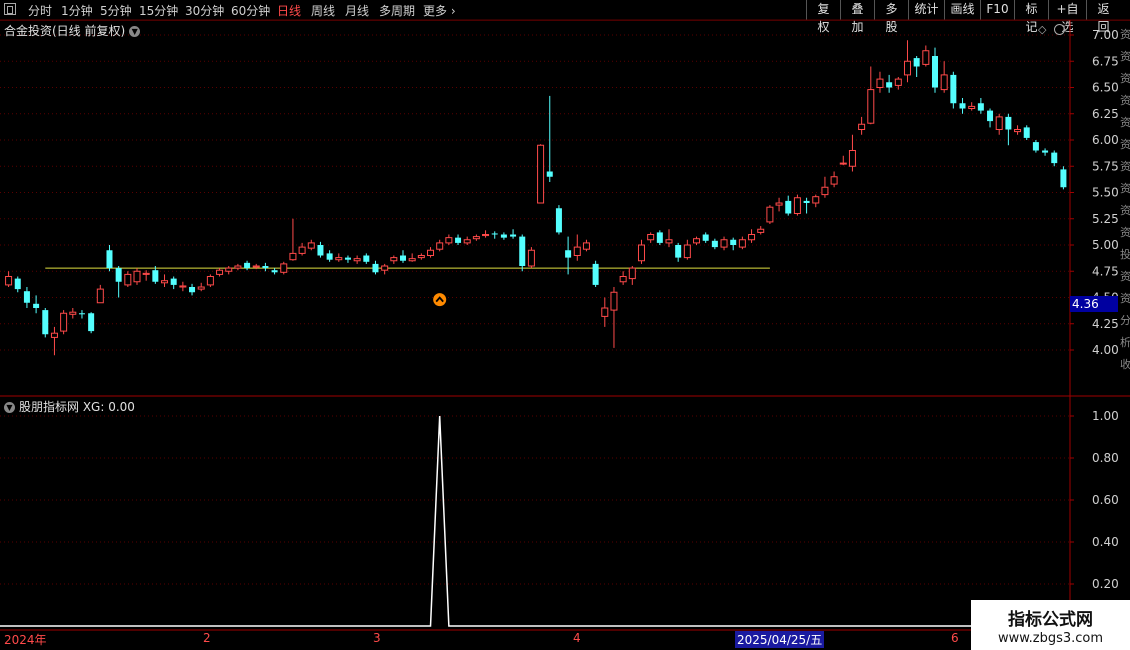 The height and width of the screenshot is (650, 1130). I want to click on signal-up-icon, so click(440, 300).